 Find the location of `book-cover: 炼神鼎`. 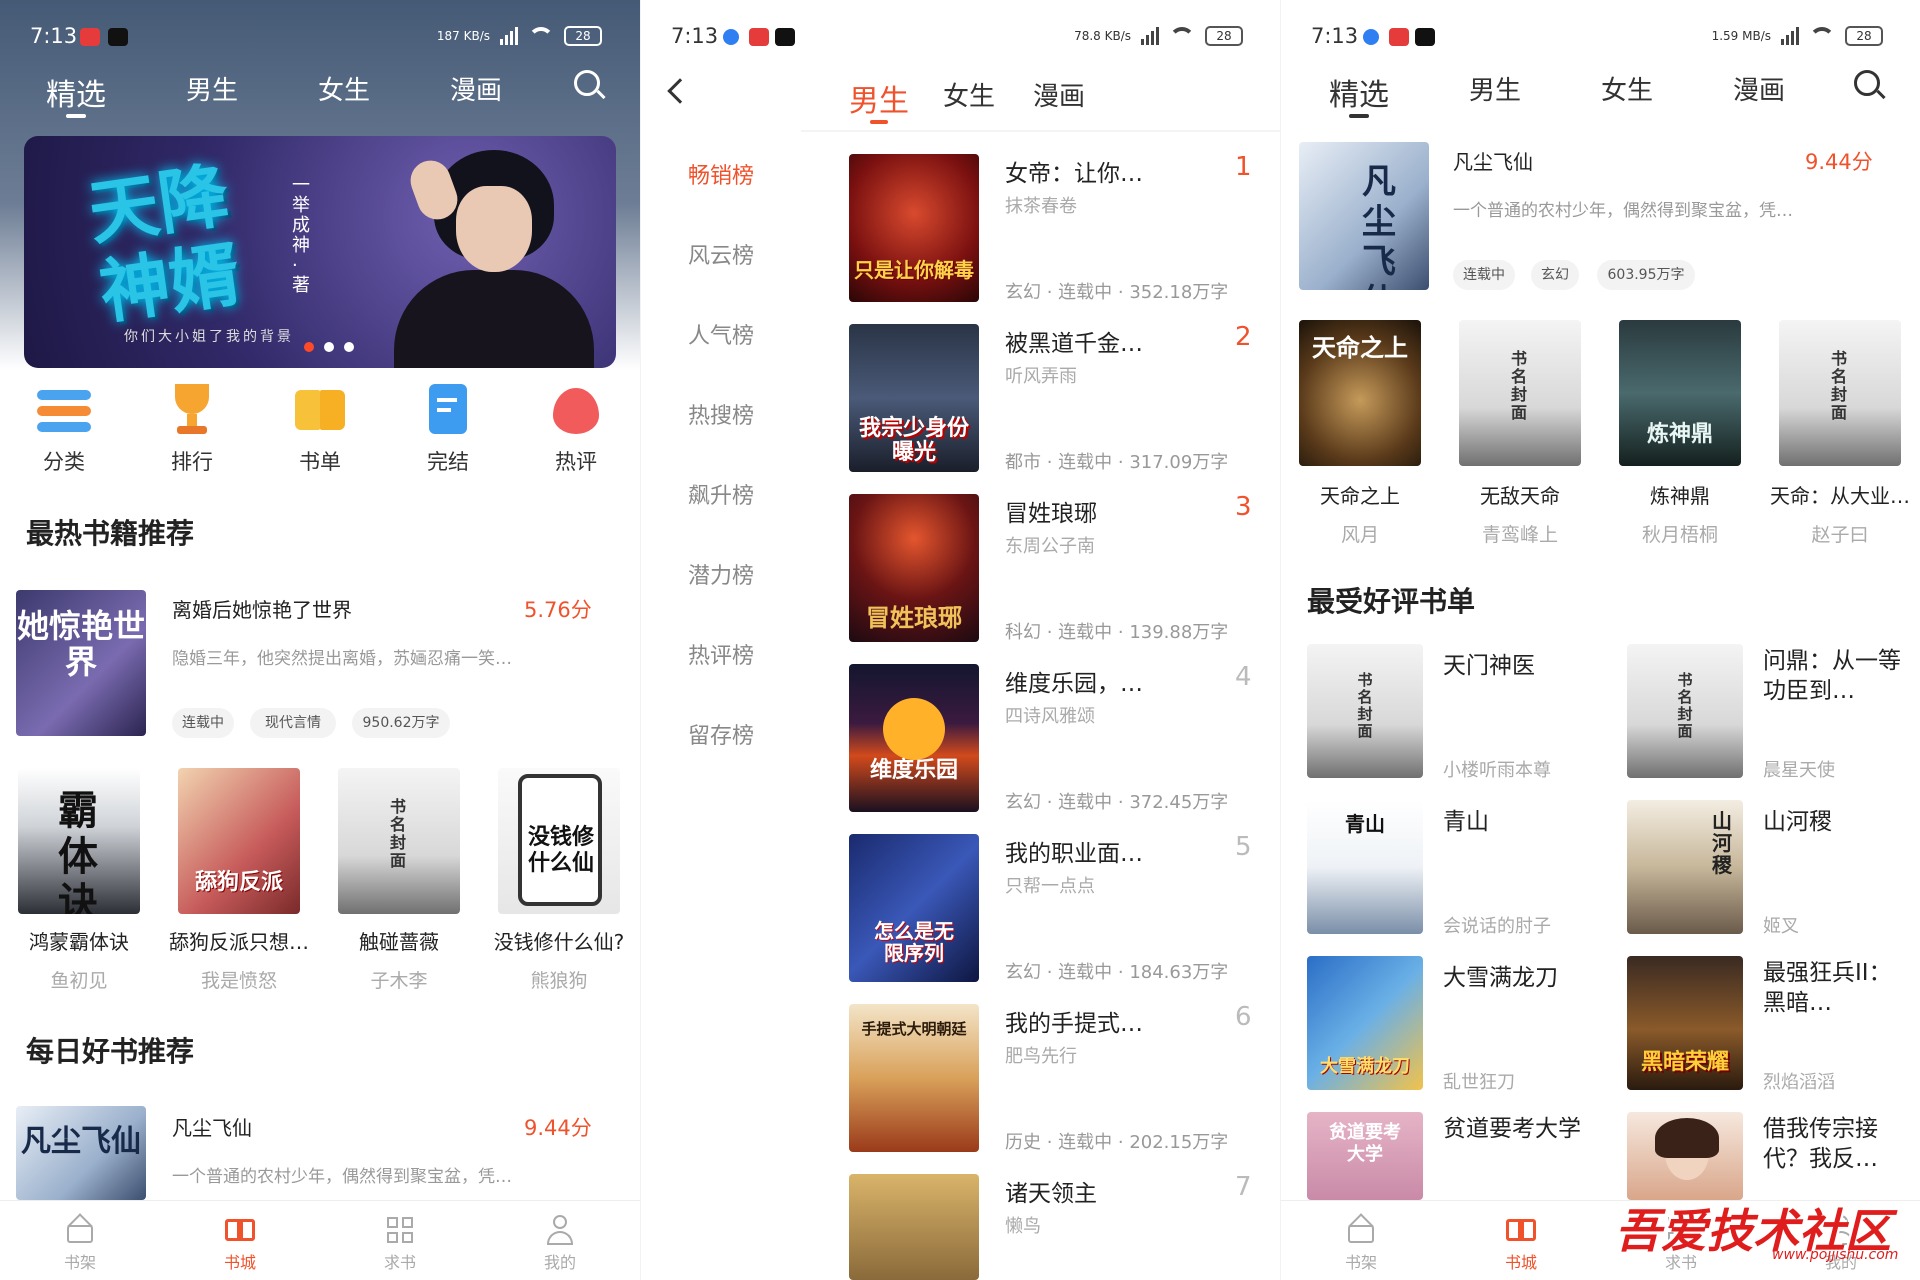

book-cover: 炼神鼎 is located at coordinates (1680, 393).